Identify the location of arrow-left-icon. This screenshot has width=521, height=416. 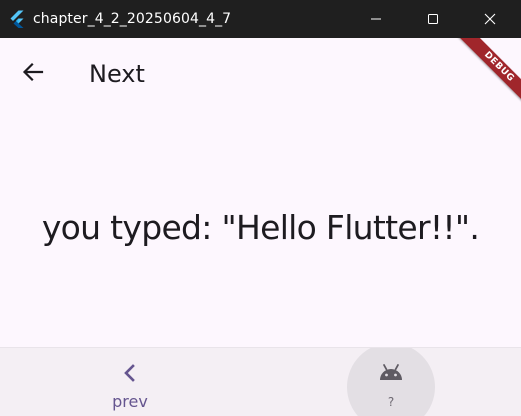
(33, 74).